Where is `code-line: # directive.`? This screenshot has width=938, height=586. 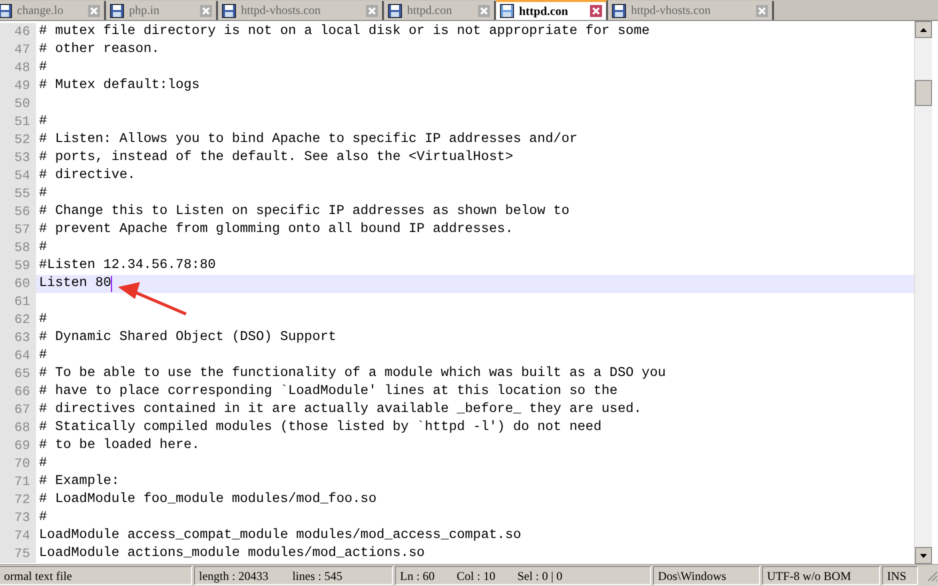
code-line: # directive. is located at coordinates (87, 176).